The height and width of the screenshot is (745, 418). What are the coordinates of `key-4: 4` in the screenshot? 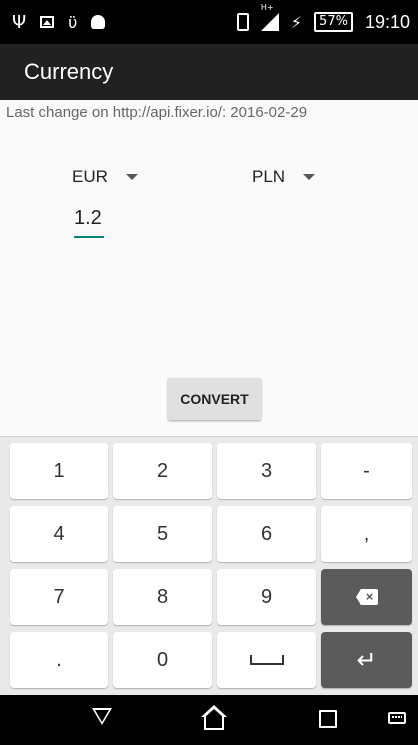 It's located at (59, 534).